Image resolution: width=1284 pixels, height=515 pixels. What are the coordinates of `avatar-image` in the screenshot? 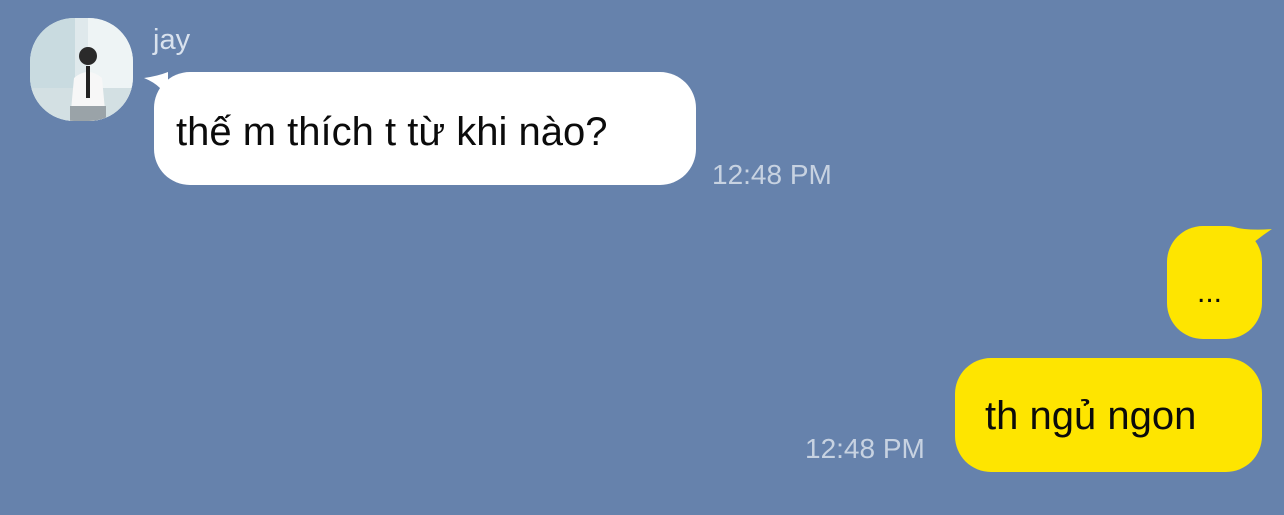 It's located at (81, 69).